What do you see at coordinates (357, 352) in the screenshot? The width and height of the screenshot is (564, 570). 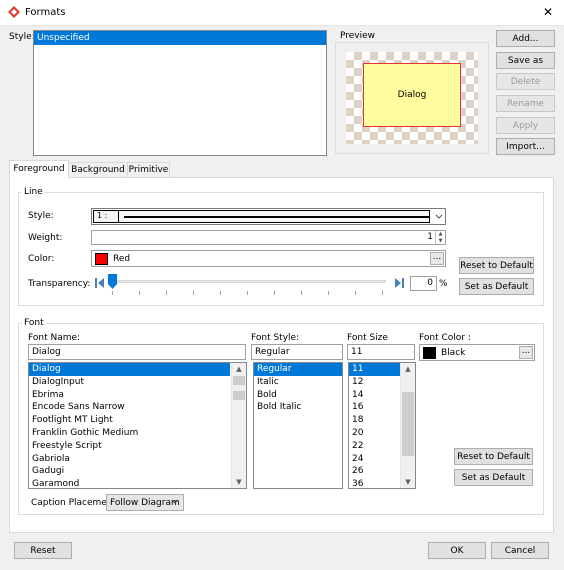 I see `font-size-value: 11` at bounding box center [357, 352].